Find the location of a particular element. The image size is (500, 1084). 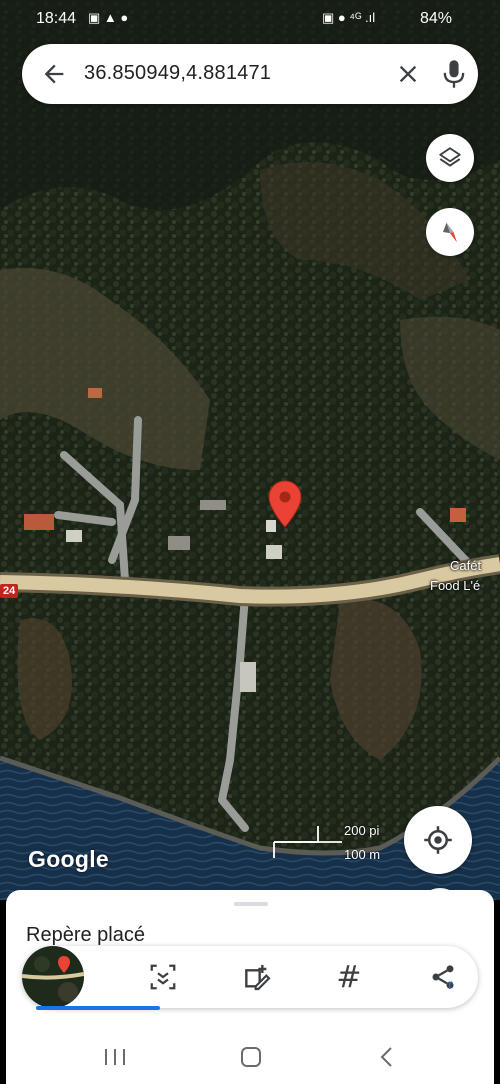

selected-action-indicator is located at coordinates (98, 1008).